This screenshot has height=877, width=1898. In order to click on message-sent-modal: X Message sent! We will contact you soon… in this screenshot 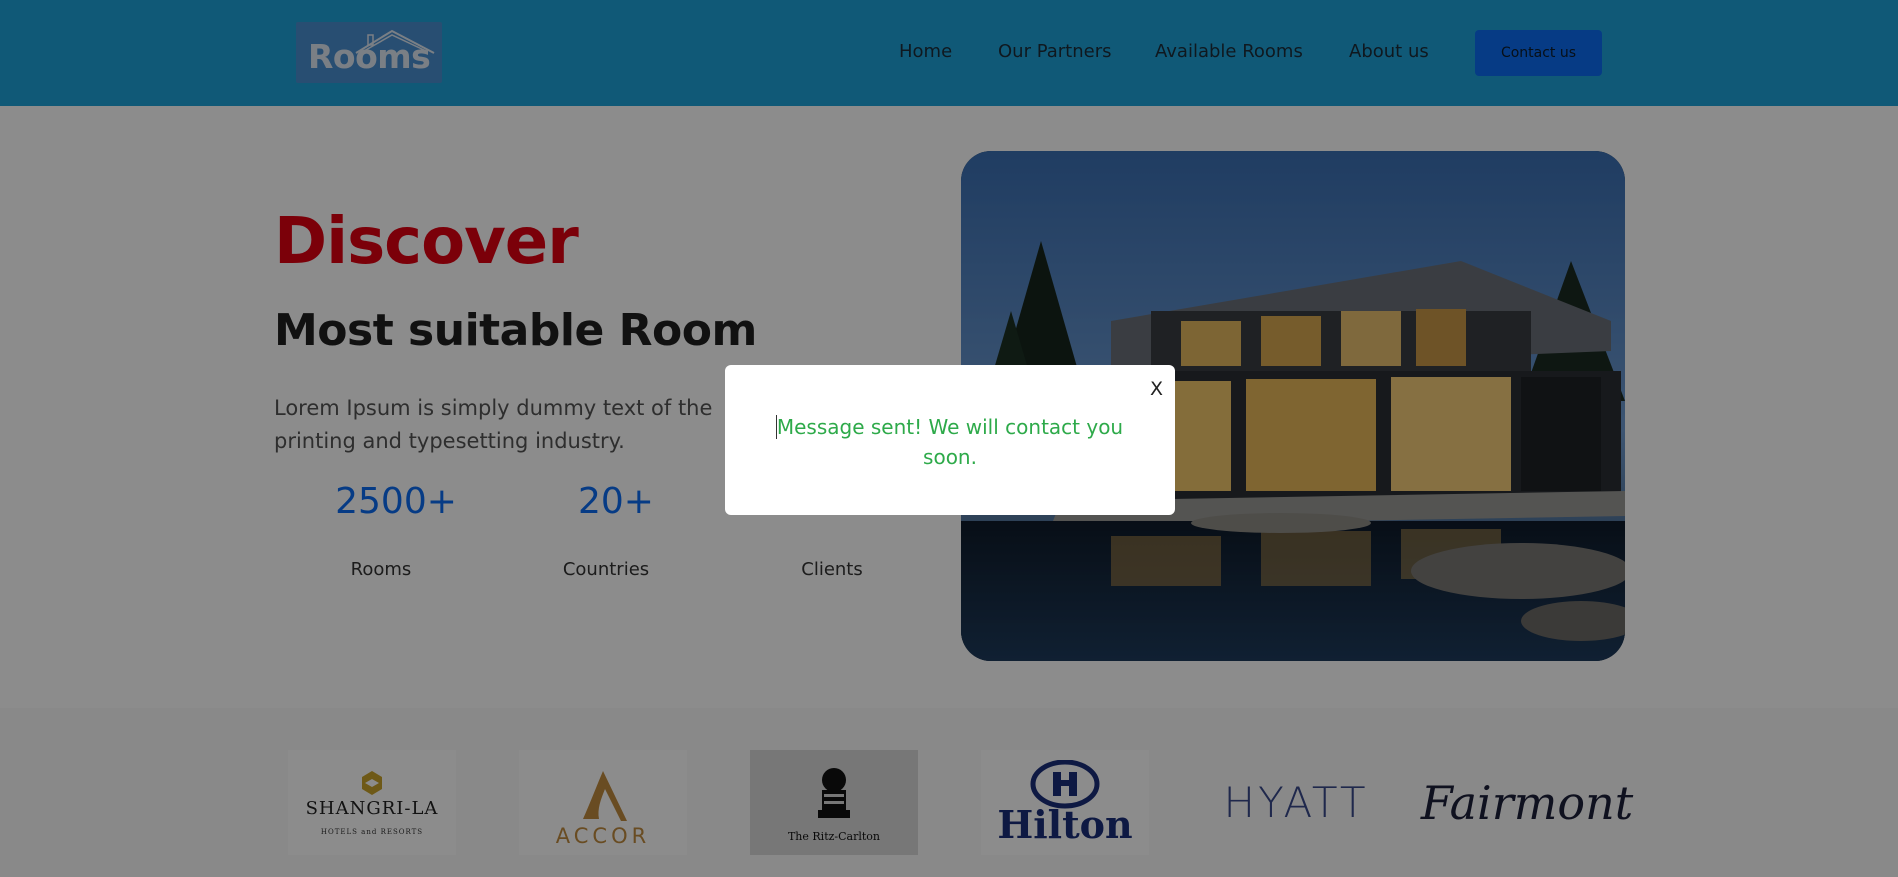, I will do `click(950, 440)`.